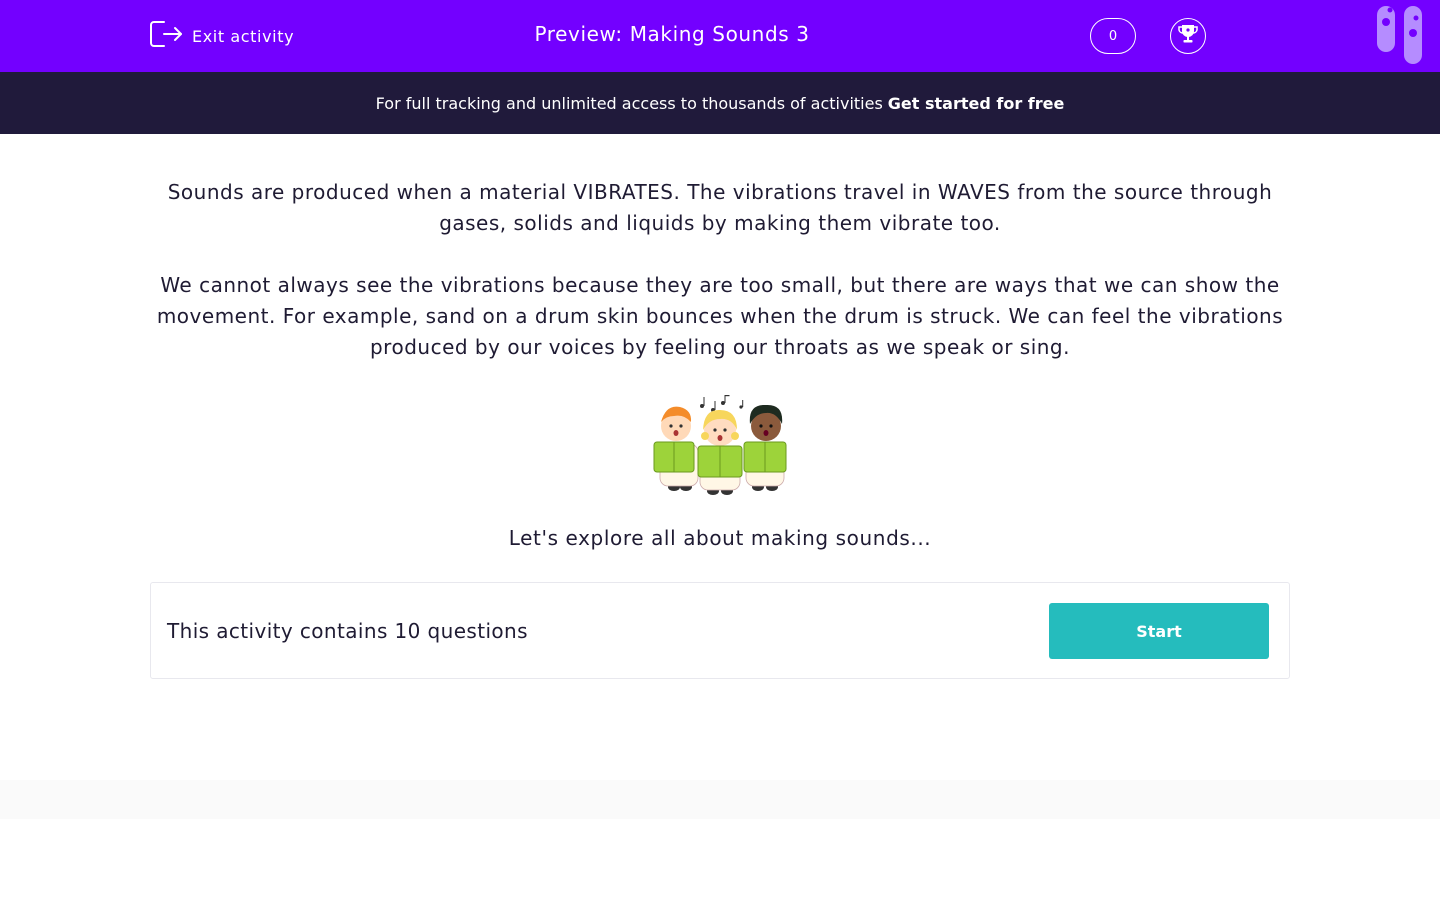 This screenshot has height=900, width=1440. Describe the element at coordinates (243, 36) in the screenshot. I see `exit-activity-label: Exit activity` at that location.